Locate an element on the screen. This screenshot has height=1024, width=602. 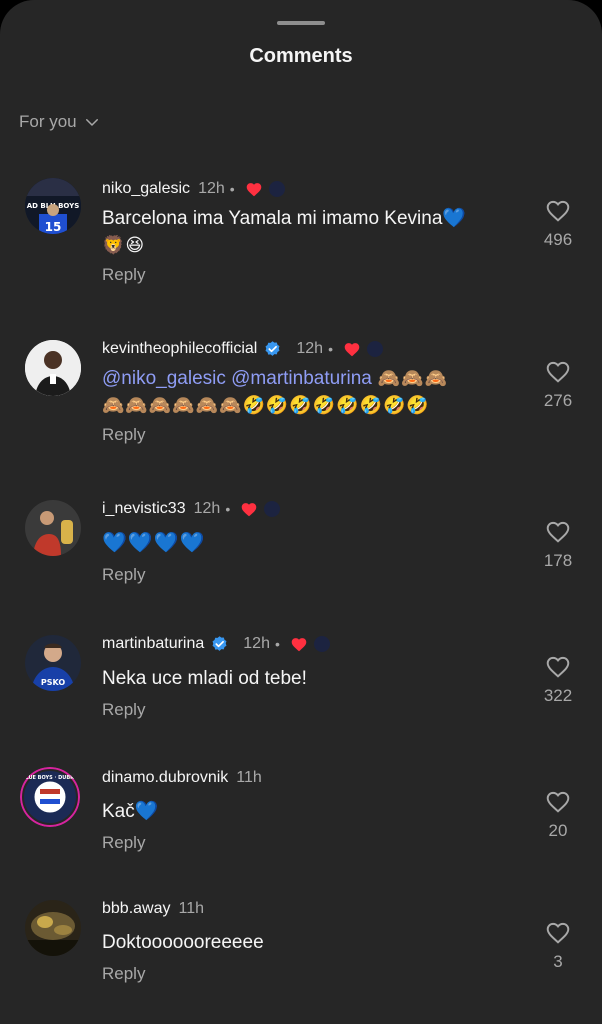
like-button: 20 is located at coordinates (558, 815).